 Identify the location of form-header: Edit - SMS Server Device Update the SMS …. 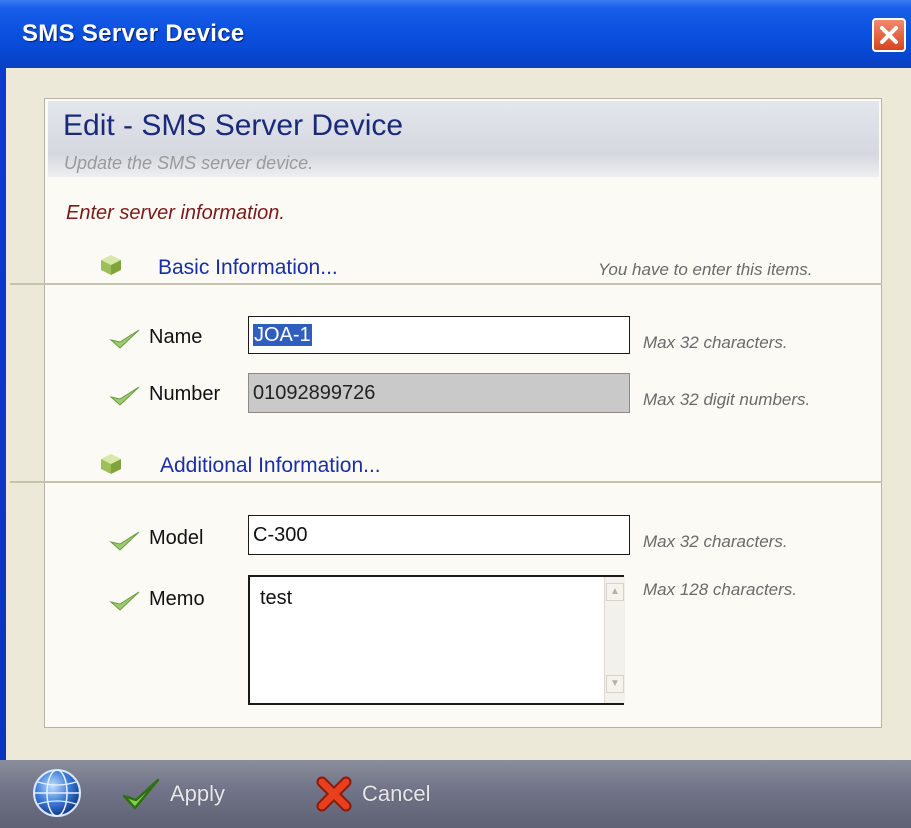
(463, 139).